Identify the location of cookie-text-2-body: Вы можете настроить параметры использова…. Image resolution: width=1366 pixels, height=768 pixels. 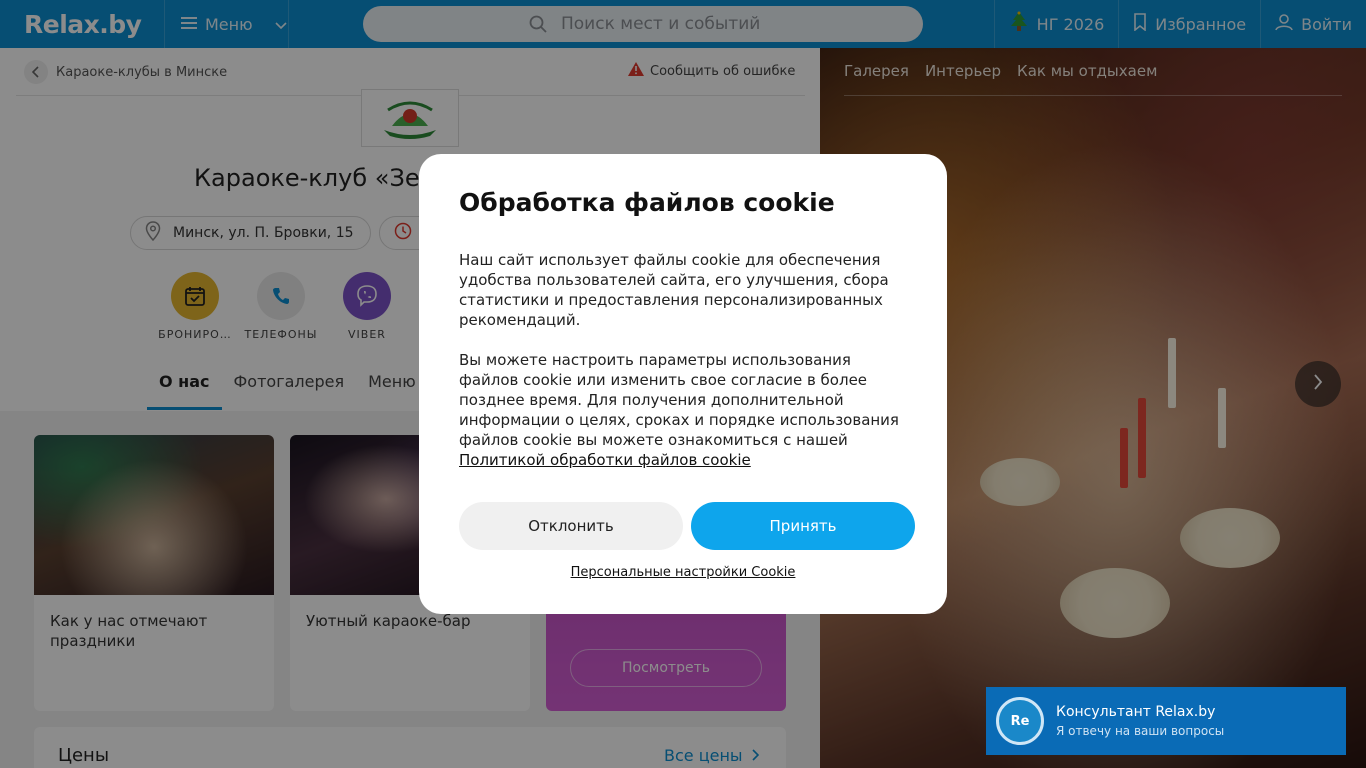
(679, 400).